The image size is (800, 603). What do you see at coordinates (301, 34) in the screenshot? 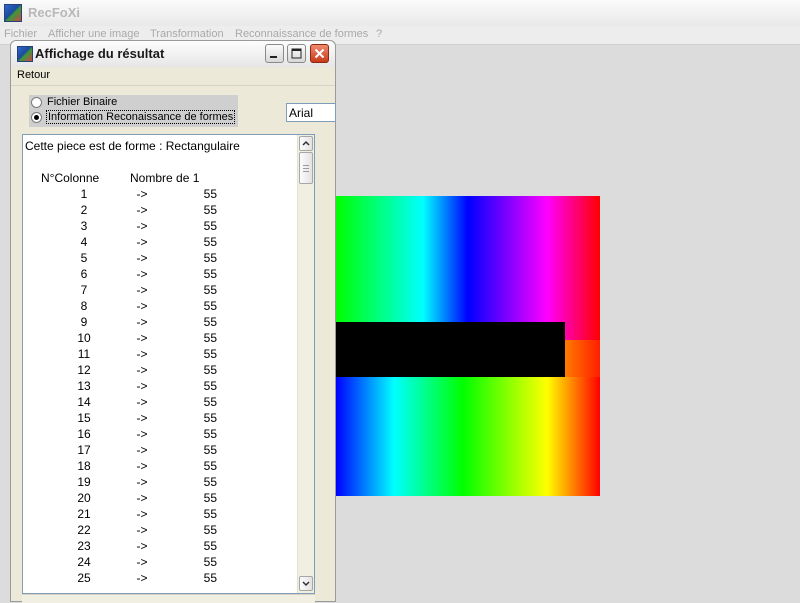
I see `menu-reconnaissance-de-formes: Reconnaissance de formes` at bounding box center [301, 34].